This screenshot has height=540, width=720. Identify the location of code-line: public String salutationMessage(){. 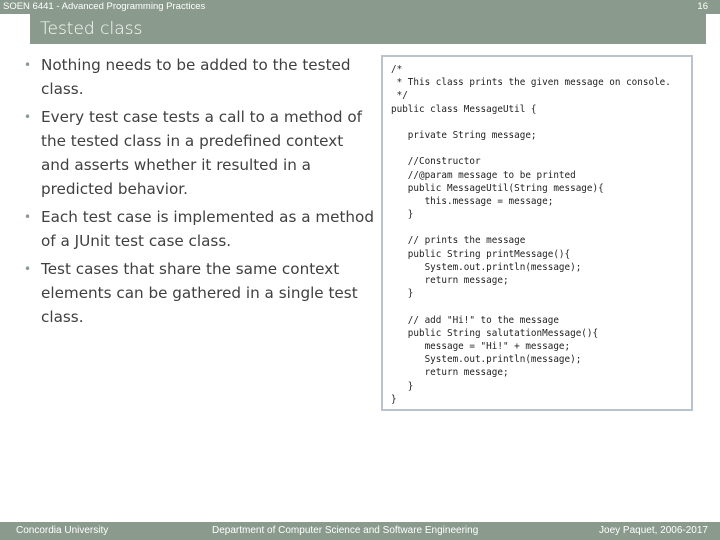
(495, 333).